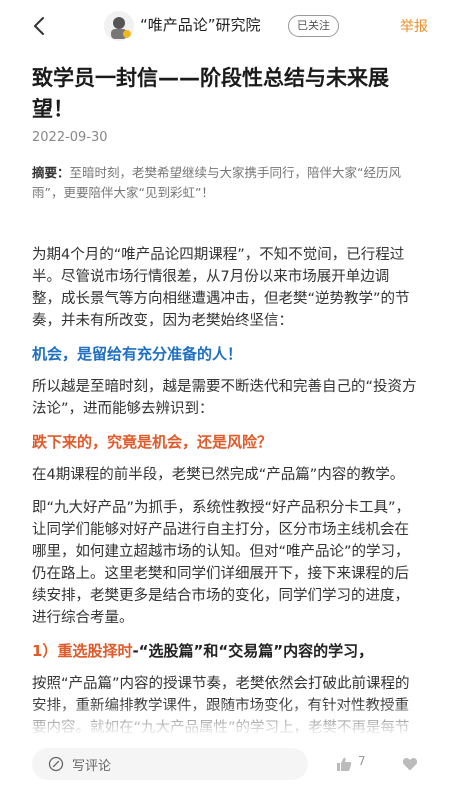  I want to click on comment-input: 写评论, so click(170, 764).